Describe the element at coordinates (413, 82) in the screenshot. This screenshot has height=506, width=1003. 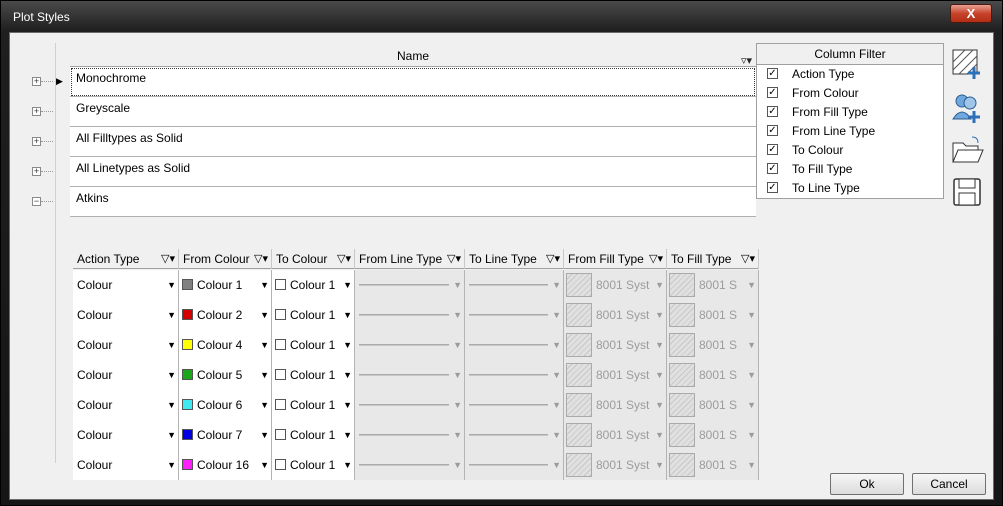
I see `style-row: Monochrome` at that location.